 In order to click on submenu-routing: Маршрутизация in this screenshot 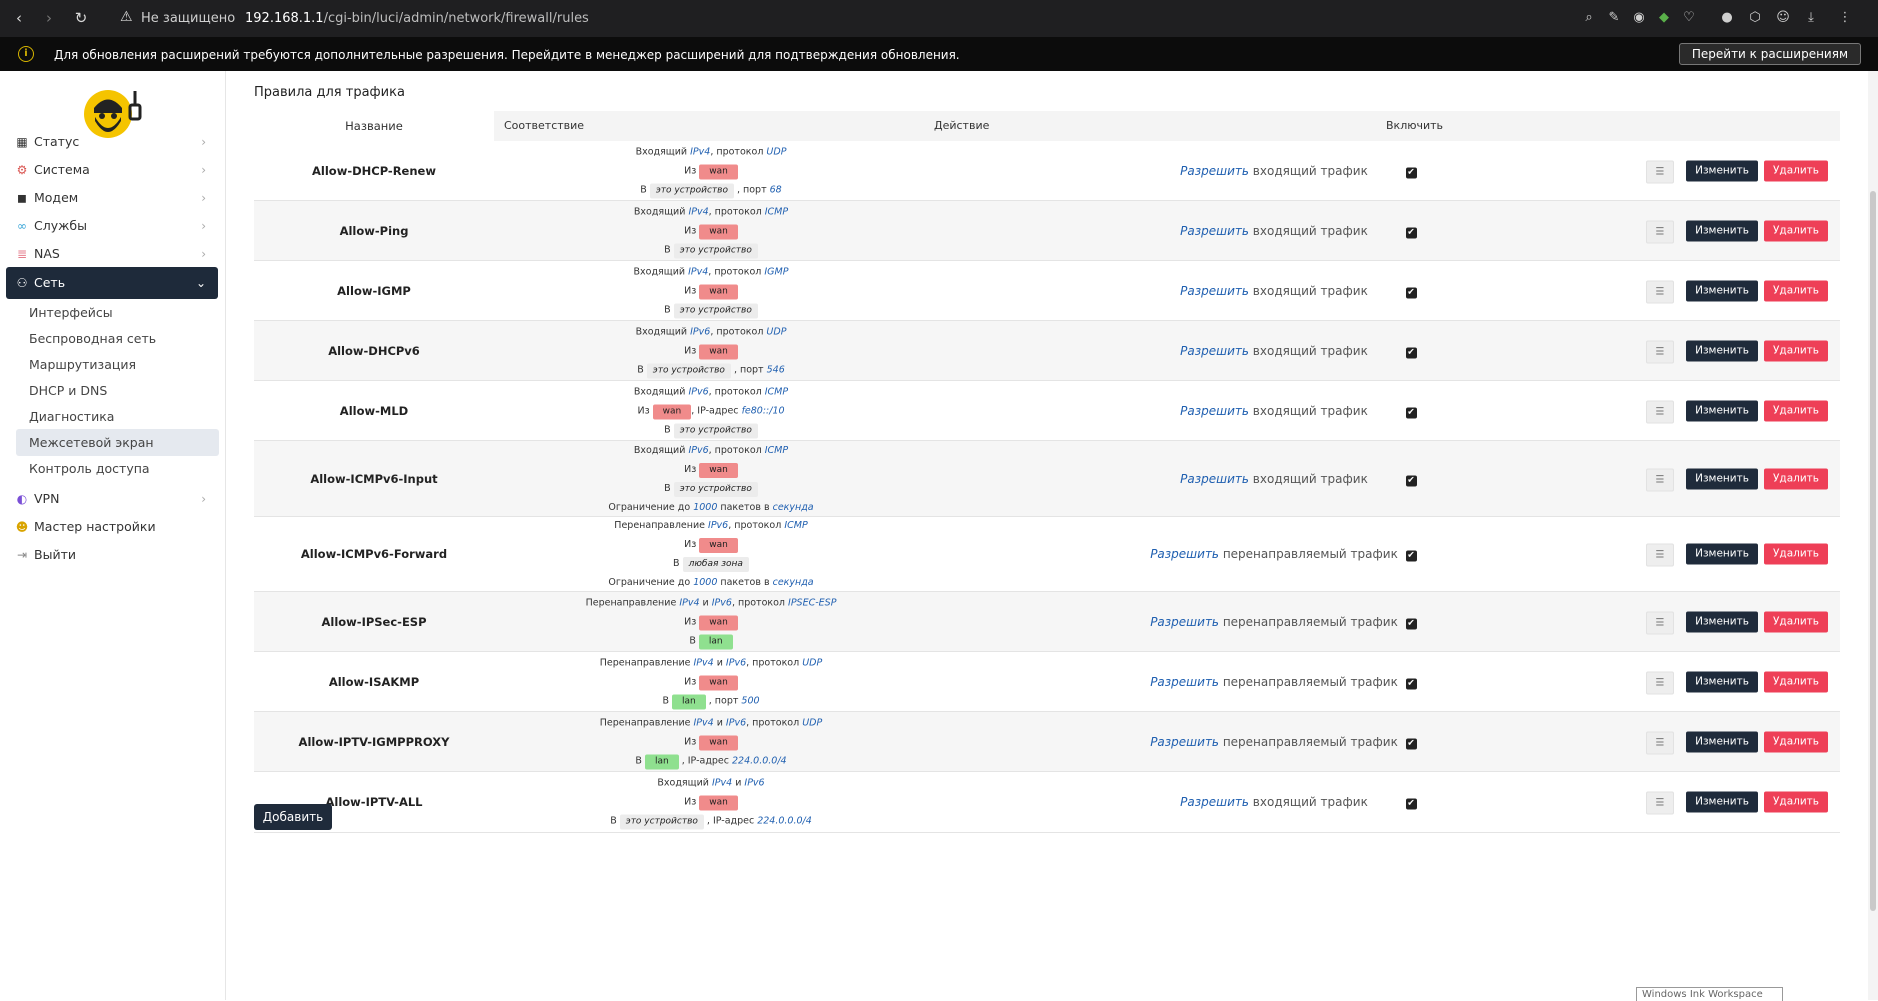, I will do `click(117, 364)`.